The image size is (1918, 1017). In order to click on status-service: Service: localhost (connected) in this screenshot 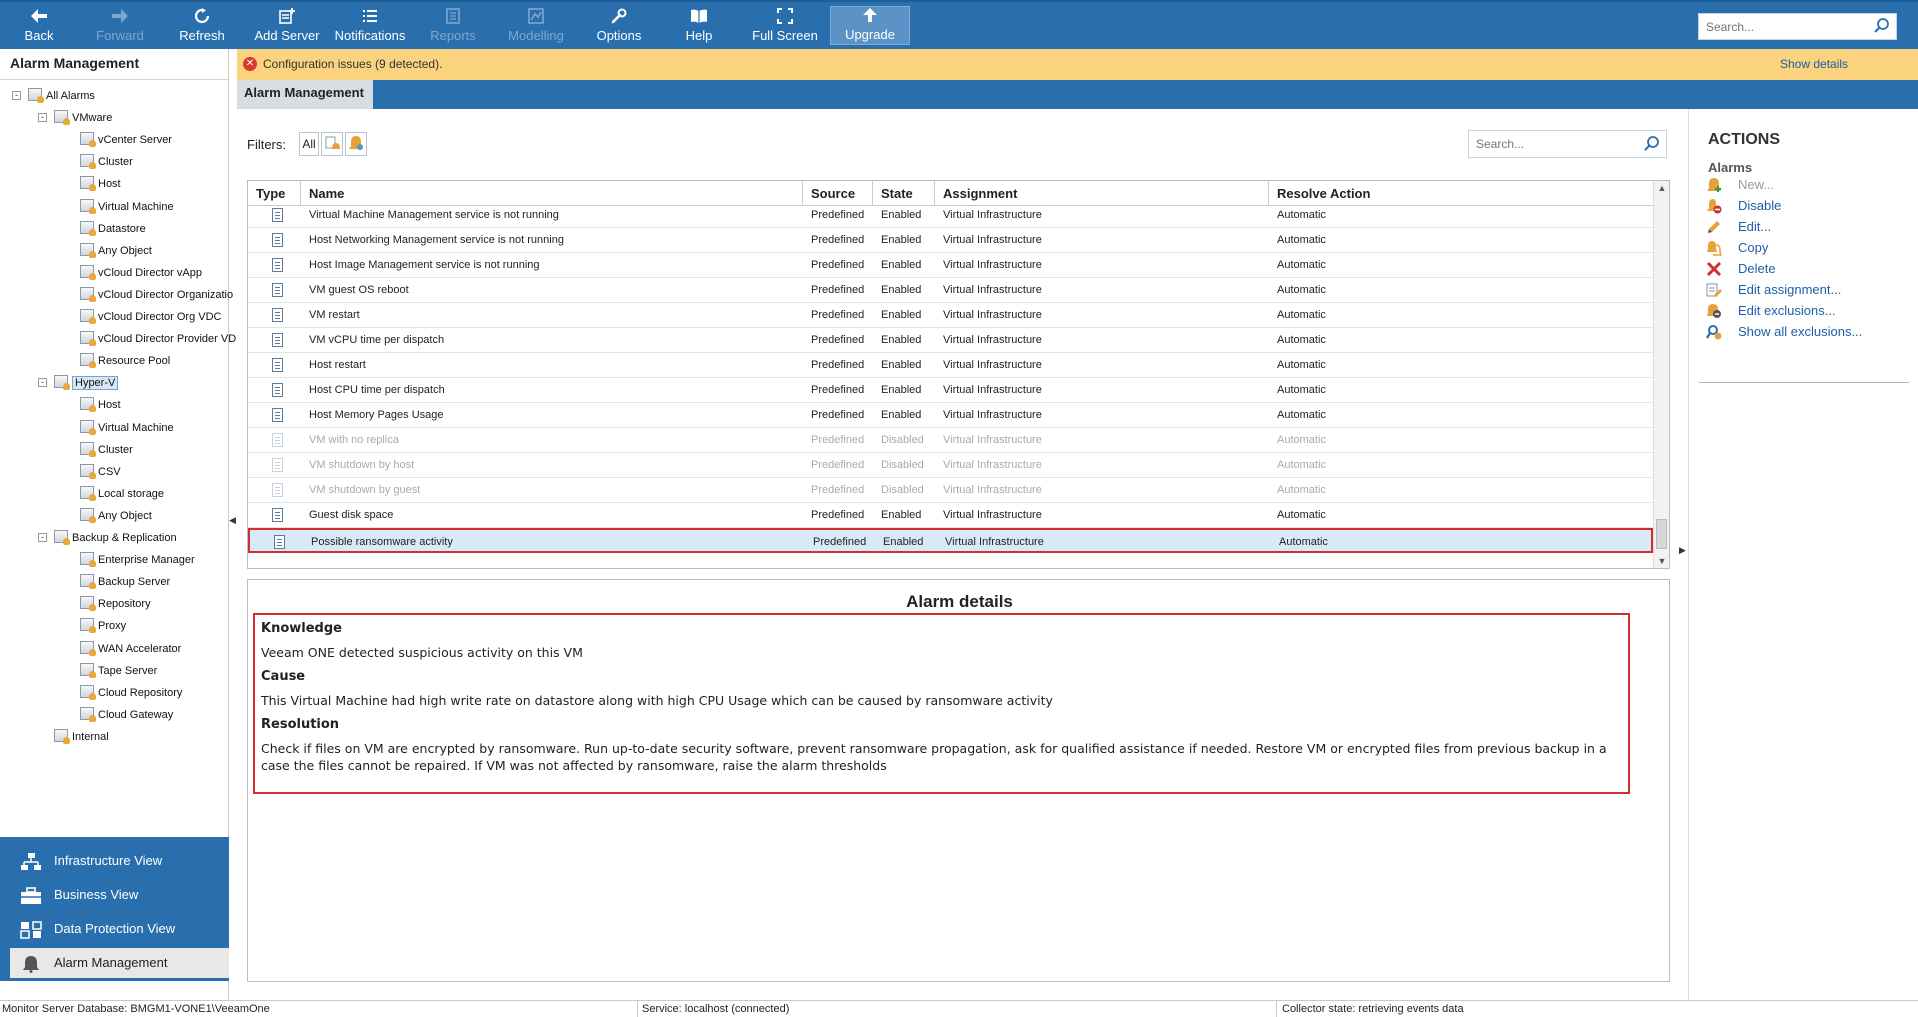, I will do `click(716, 1009)`.